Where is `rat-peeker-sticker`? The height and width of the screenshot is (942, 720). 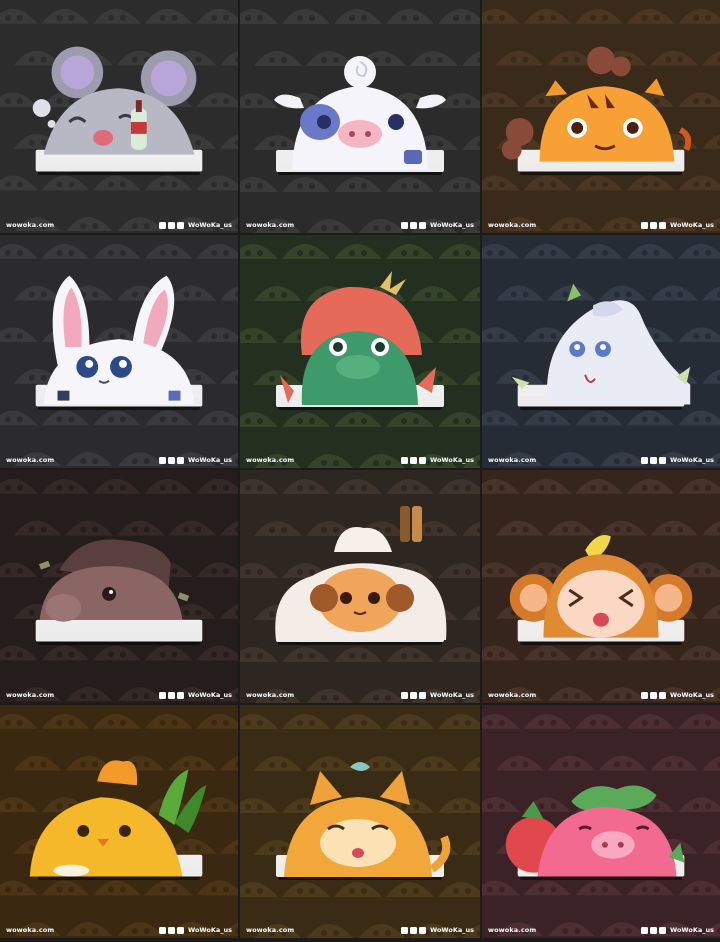 rat-peeker-sticker is located at coordinates (117, 109).